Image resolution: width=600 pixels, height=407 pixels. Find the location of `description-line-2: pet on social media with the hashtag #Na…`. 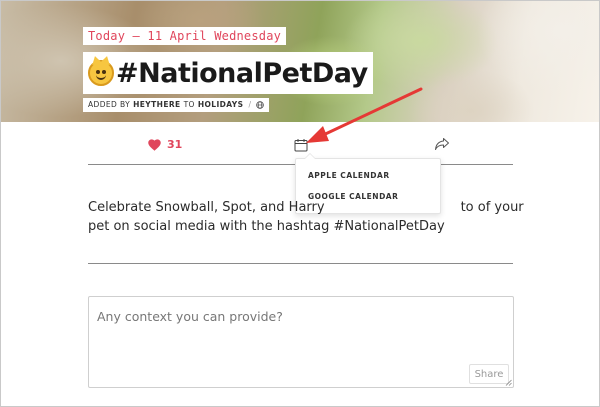

description-line-2: pet on social media with the hashtag #Na… is located at coordinates (266, 226).